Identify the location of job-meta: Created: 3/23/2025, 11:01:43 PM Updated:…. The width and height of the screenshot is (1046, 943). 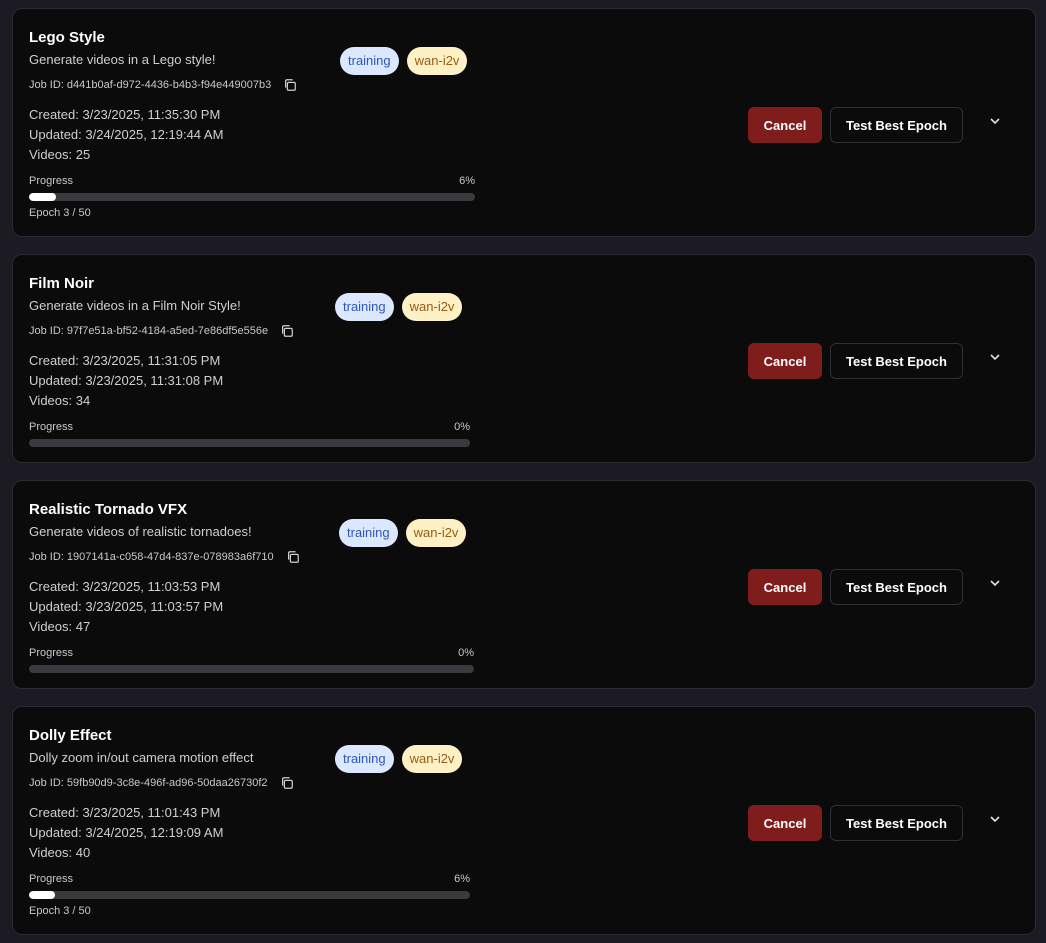
(126, 833).